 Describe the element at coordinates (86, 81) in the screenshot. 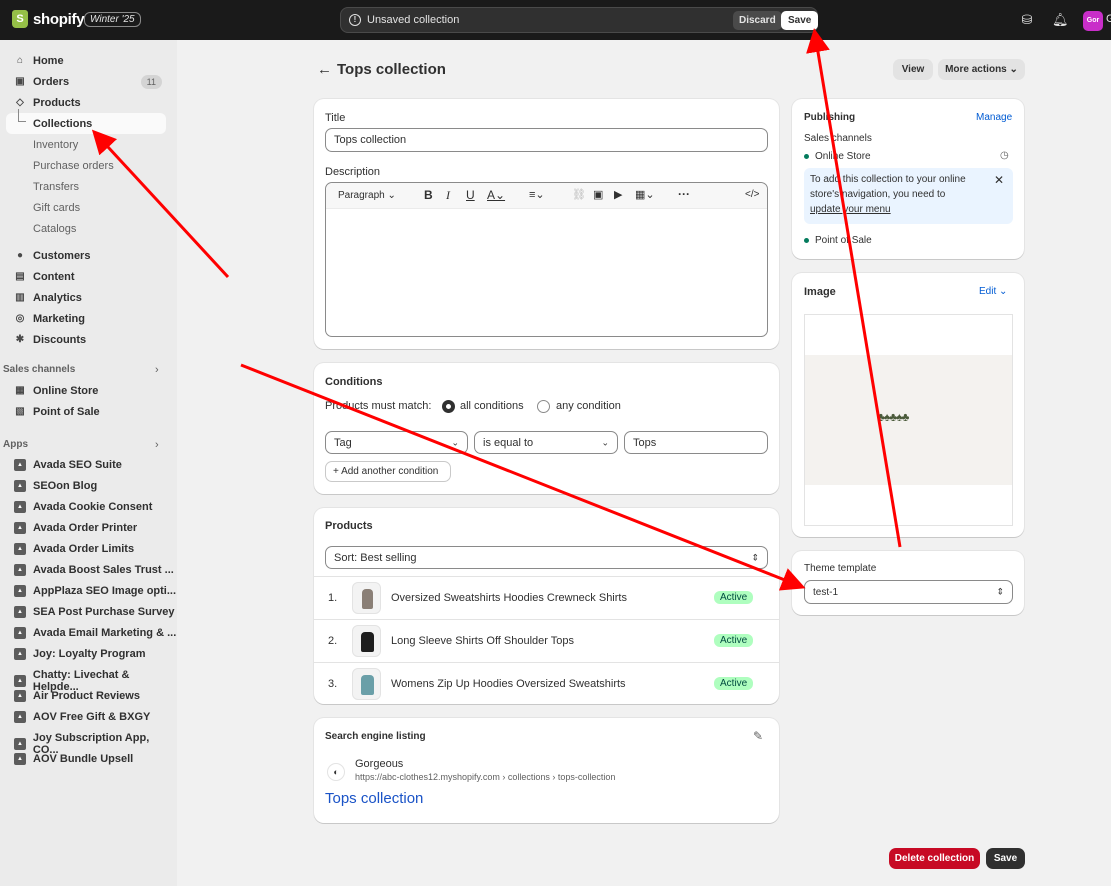

I see `sidebar-item-orders: ▣ Orders 11` at that location.